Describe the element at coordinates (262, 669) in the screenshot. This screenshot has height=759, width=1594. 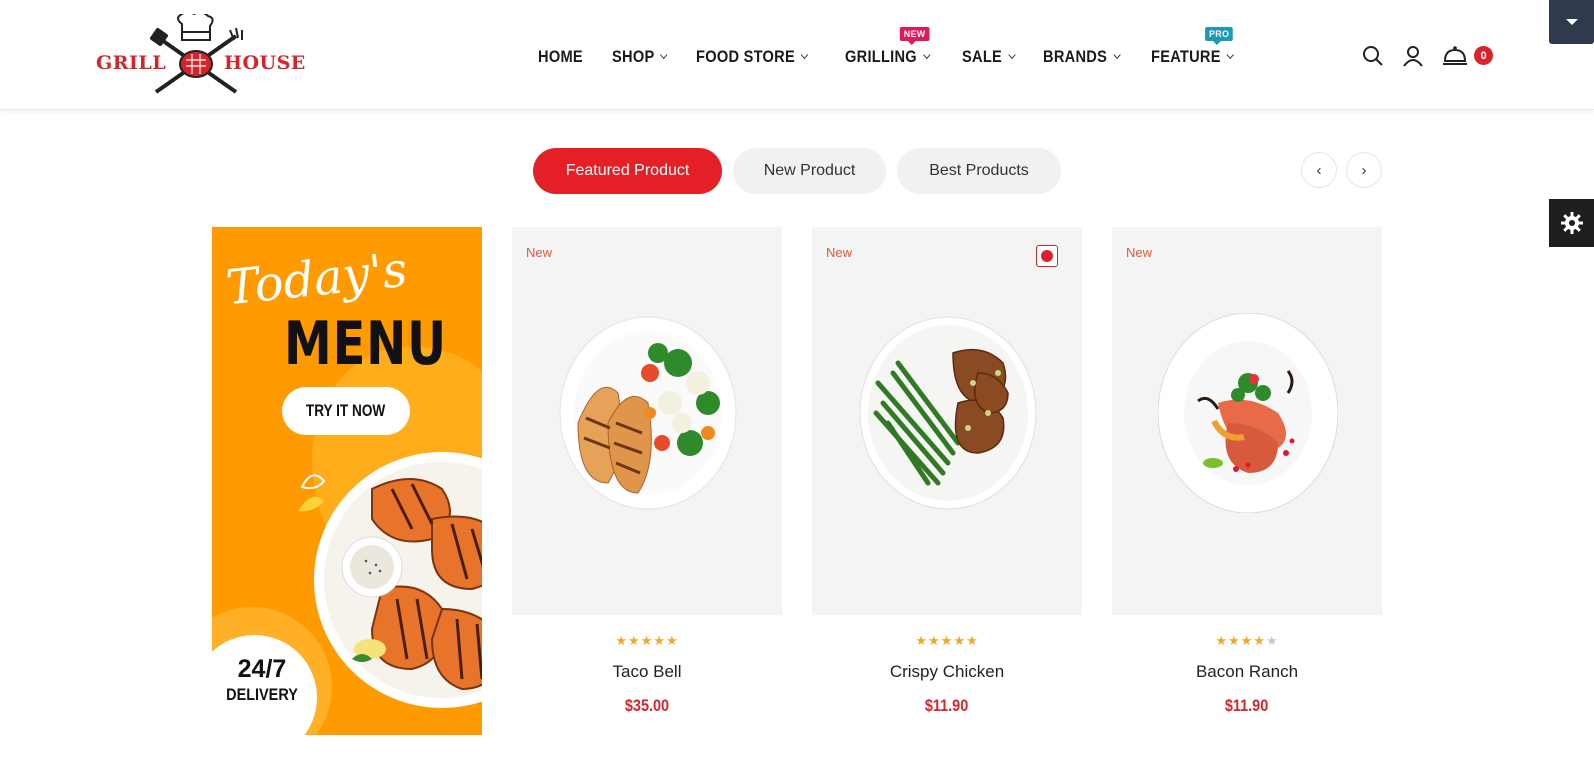
I see `delivery-hours: 24/7` at that location.